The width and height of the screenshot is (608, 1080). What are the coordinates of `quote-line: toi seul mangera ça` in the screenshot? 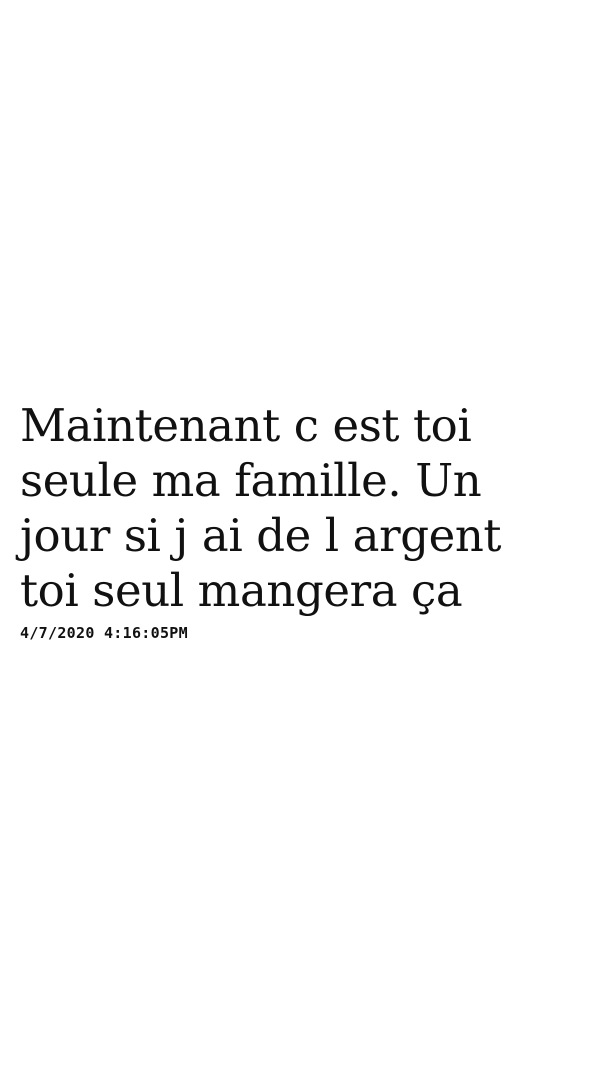 It's located at (241, 590).